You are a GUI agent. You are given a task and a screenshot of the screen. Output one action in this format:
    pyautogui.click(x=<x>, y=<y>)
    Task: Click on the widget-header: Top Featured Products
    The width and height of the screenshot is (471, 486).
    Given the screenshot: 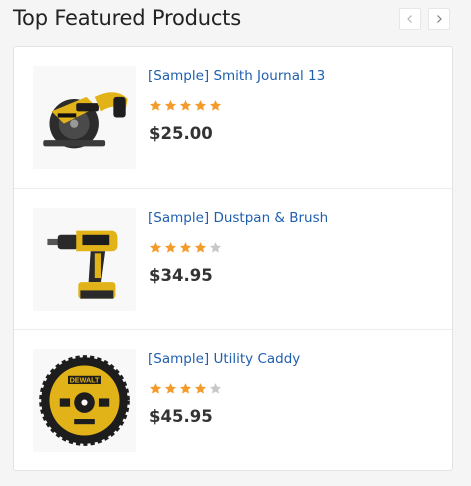 What is the action you would take?
    pyautogui.click(x=236, y=20)
    